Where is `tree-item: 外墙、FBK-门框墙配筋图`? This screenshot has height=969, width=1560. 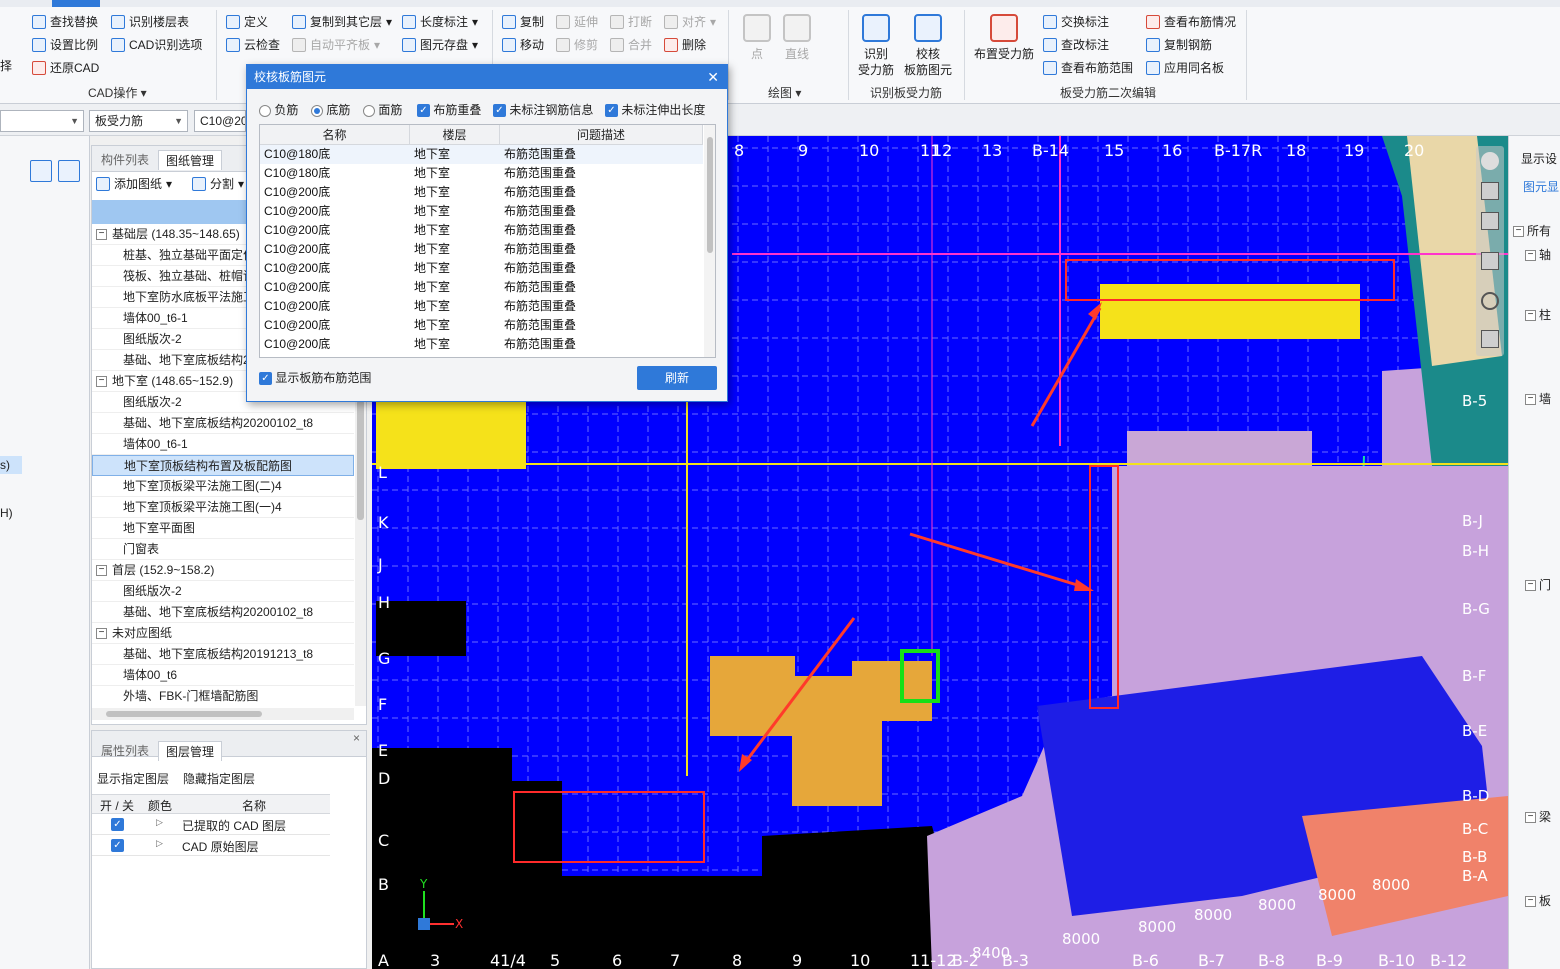
tree-item: 外墙、FBK-门框墙配筋图 is located at coordinates (223, 696).